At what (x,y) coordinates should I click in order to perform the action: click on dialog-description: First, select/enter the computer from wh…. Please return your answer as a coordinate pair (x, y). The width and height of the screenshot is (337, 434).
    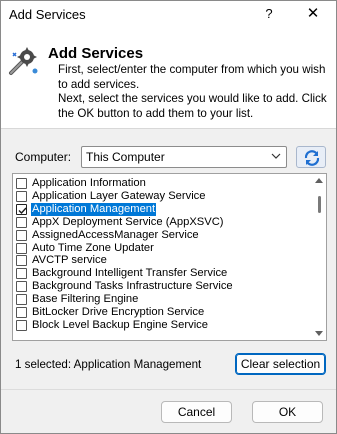
    Looking at the image, I should click on (195, 92).